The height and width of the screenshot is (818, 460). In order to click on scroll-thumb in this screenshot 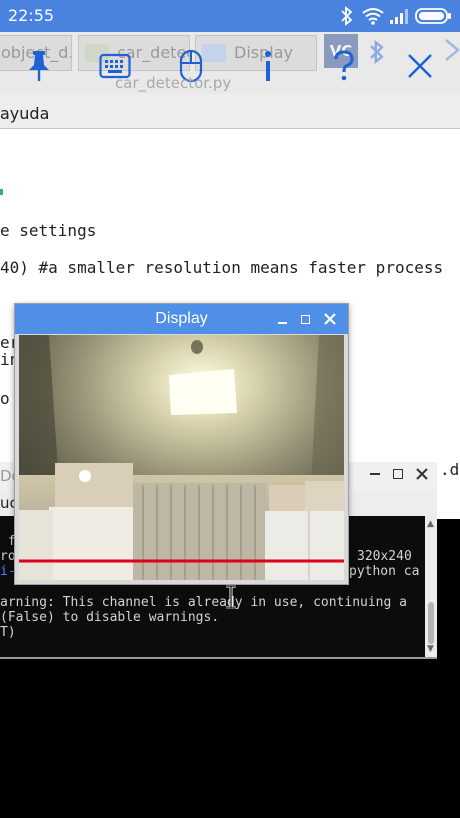, I will do `click(431, 623)`.